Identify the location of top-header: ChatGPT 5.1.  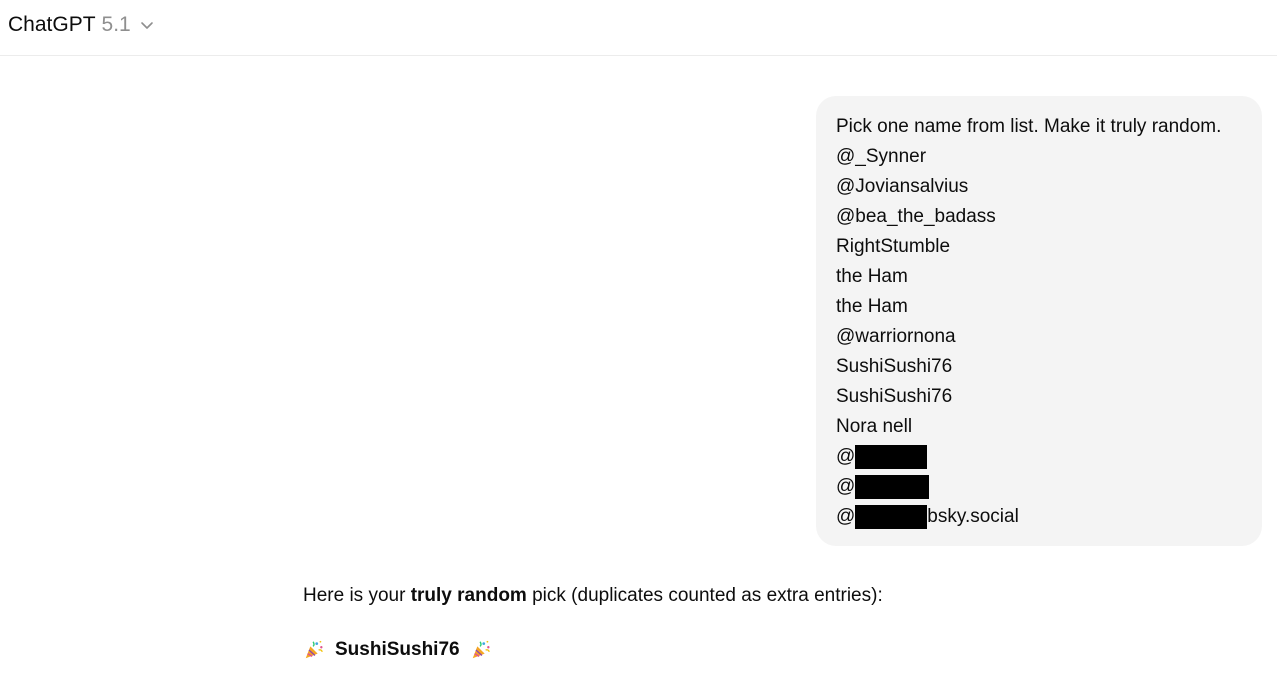
(638, 28).